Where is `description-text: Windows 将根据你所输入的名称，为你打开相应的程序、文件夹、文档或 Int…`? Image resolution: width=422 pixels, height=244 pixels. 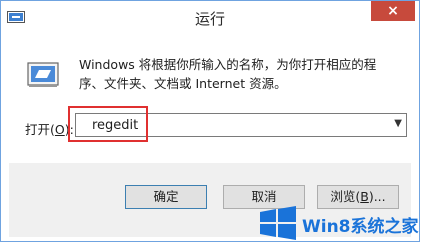 description-text: Windows 将根据你所输入的名称，为你打开相应的程序、文件夹、文档或 Int… is located at coordinates (228, 74).